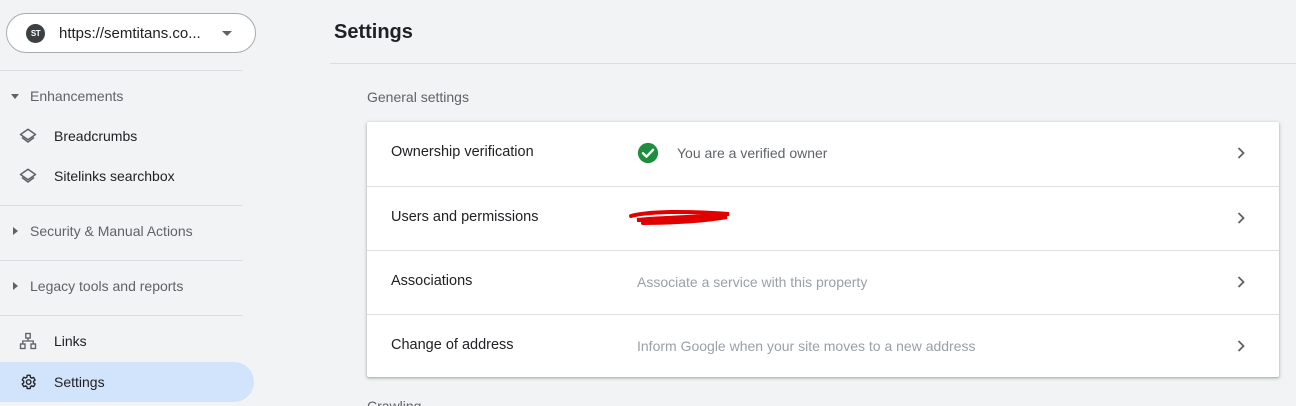  I want to click on verified-check-icon, so click(648, 153).